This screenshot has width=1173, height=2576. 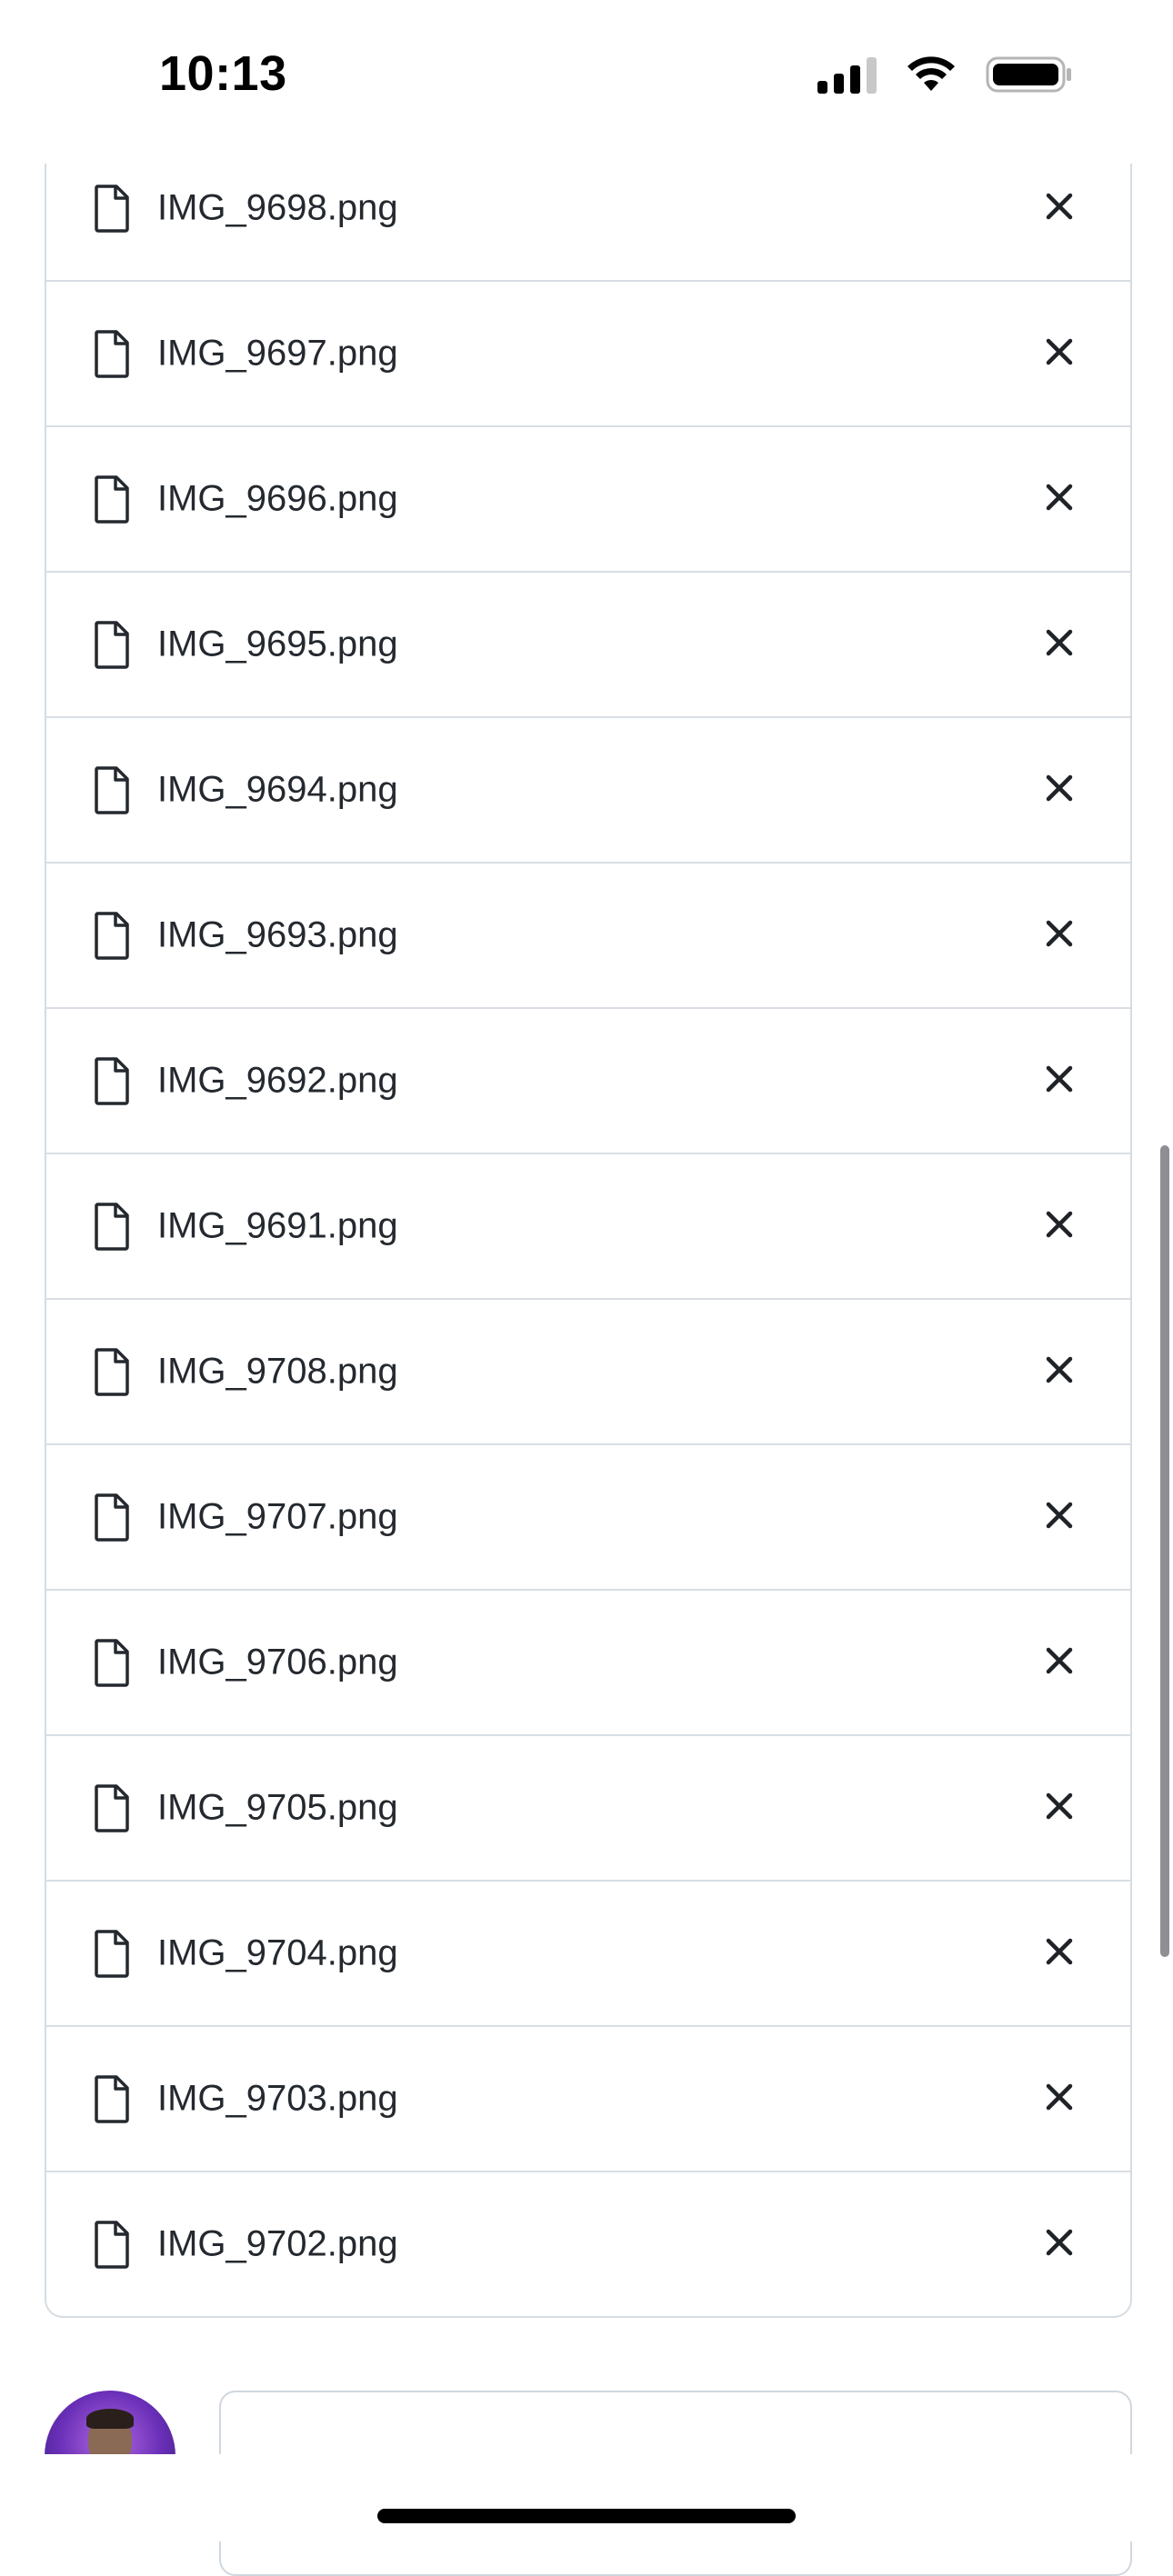 I want to click on file-name: IMG_9707.png, so click(x=277, y=1517).